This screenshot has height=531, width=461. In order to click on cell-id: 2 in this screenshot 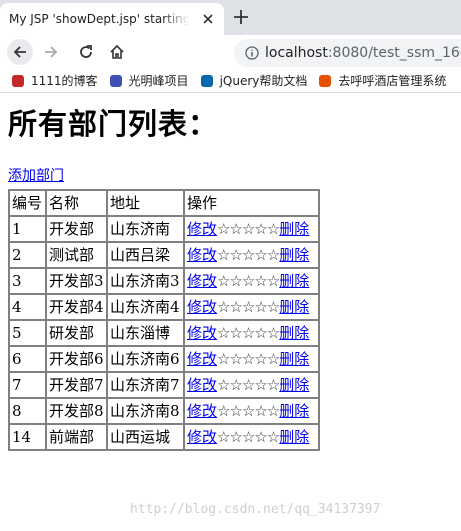, I will do `click(27, 255)`.